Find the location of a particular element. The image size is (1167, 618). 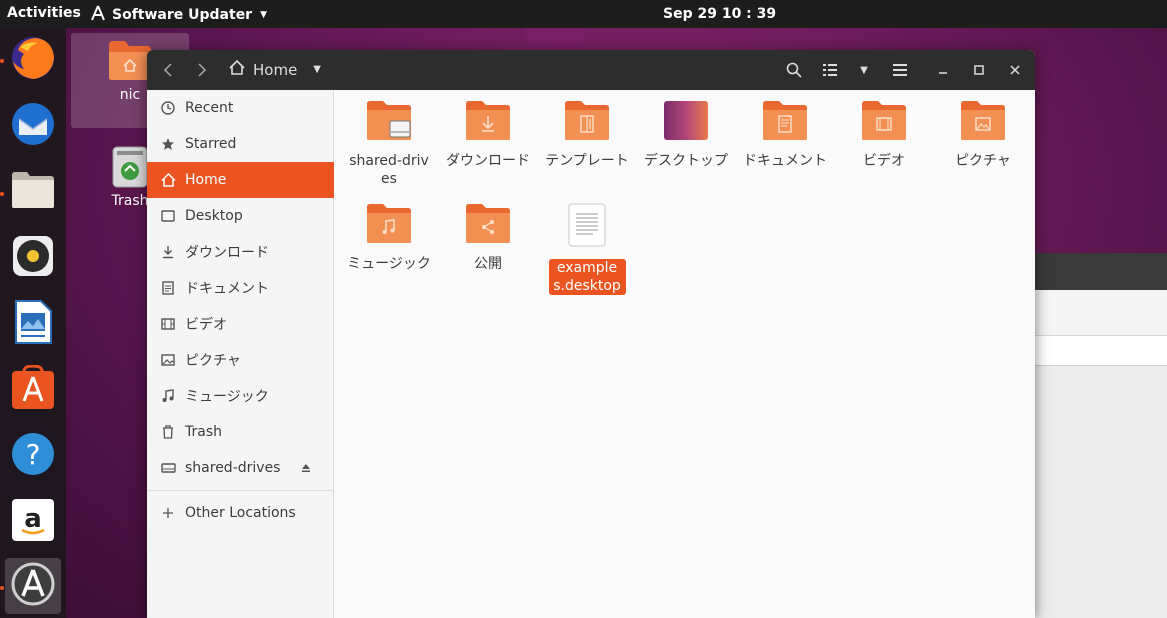

file-item-downloads: ダウンロード is located at coordinates (488, 134).